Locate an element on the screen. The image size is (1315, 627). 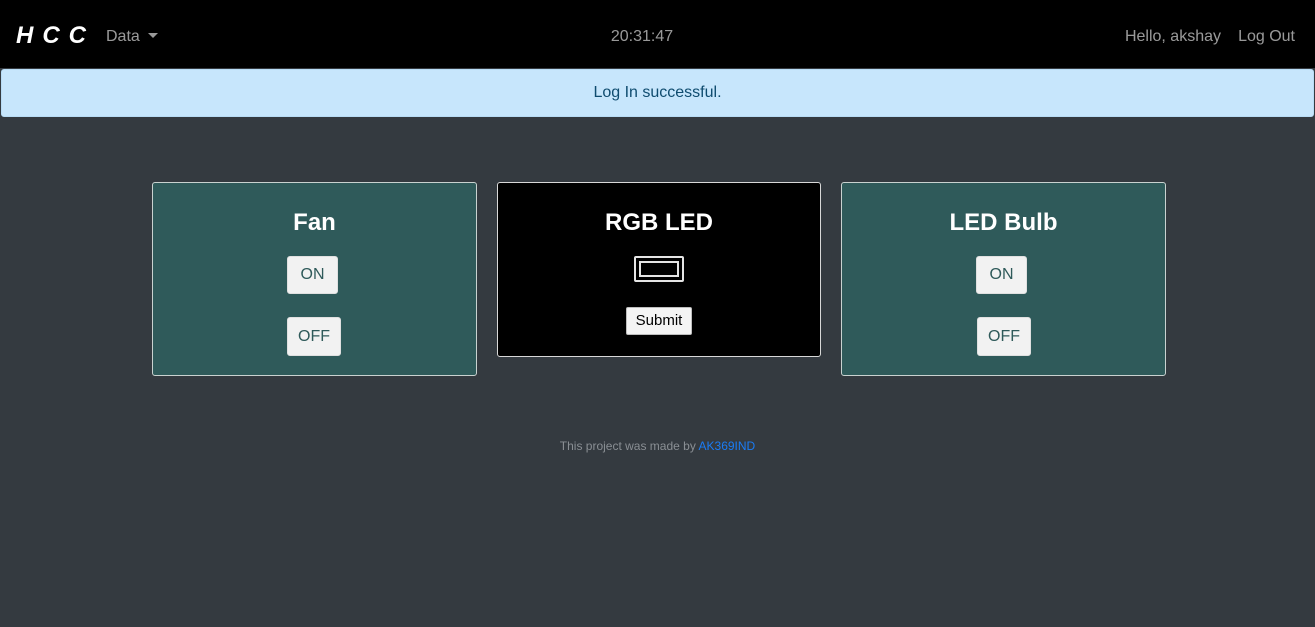
user-greeting: Hello, akshay is located at coordinates (1172, 36).